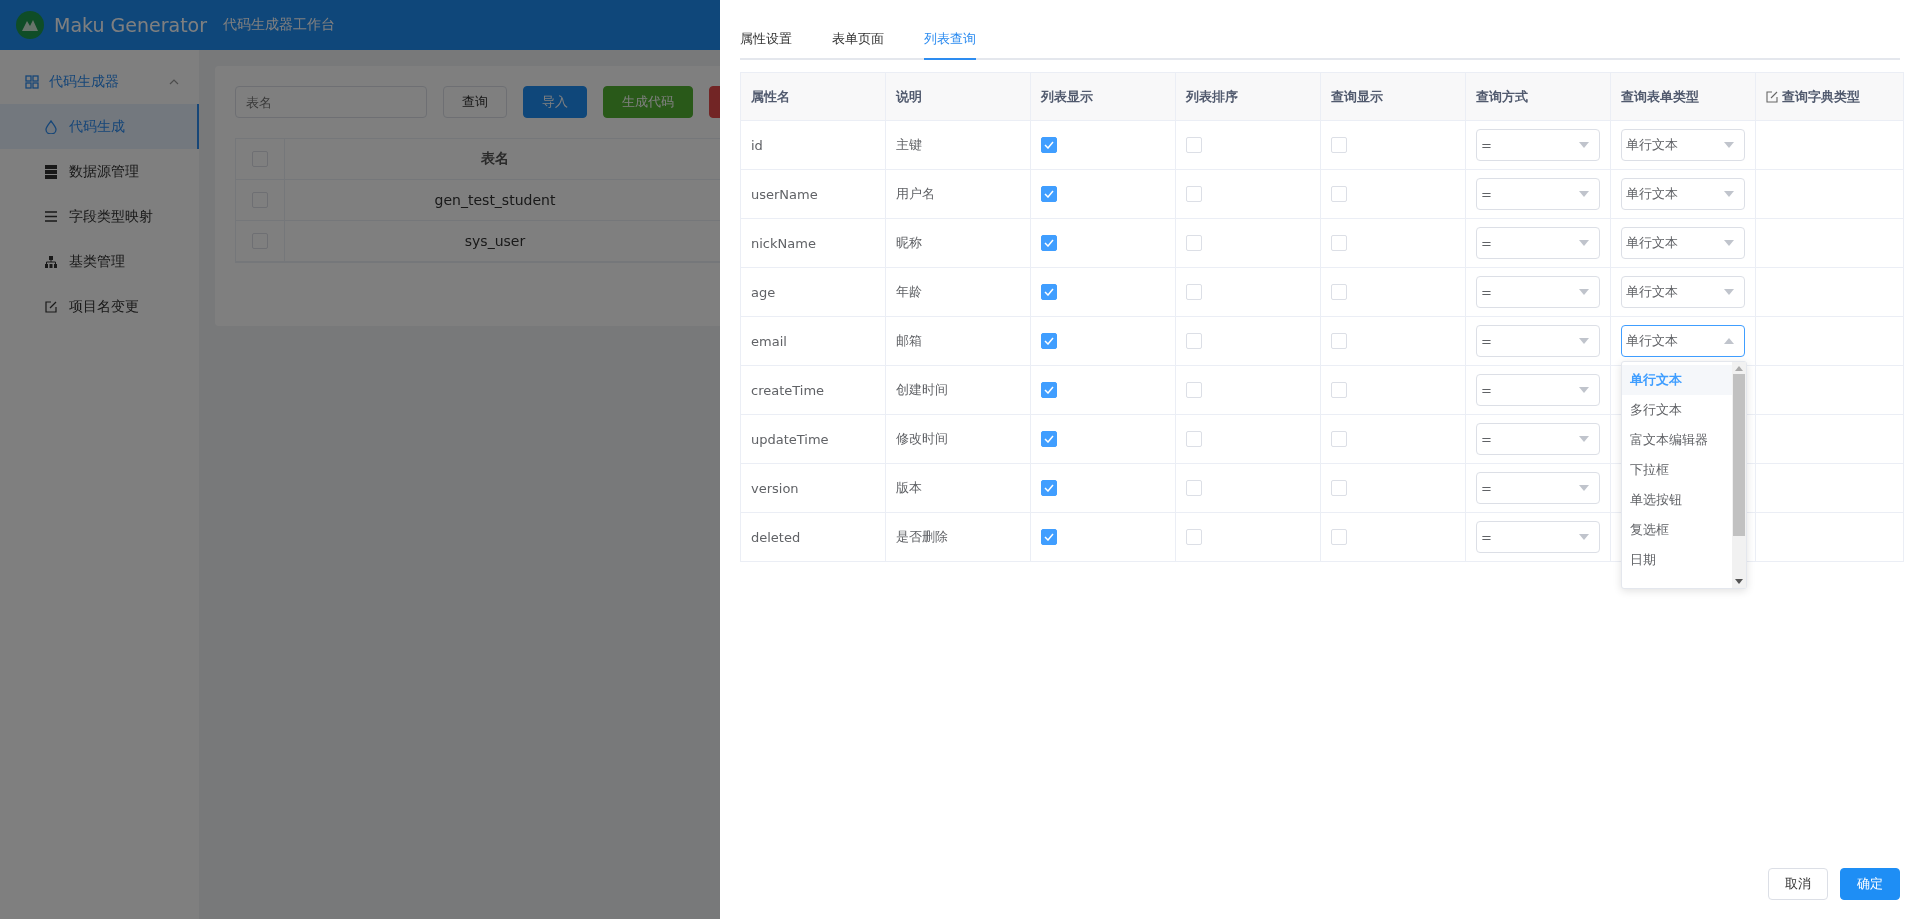 This screenshot has width=1920, height=919. I want to click on grid-icon, so click(32, 82).